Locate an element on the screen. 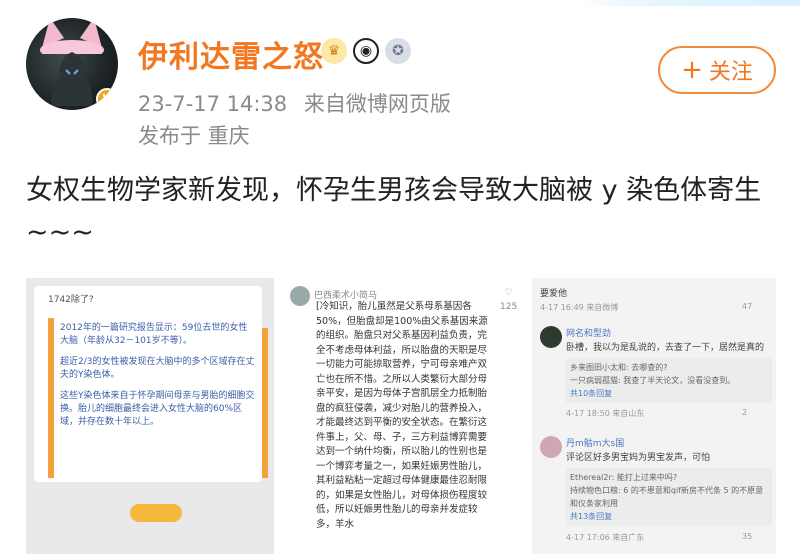  user-badges: ♛ ◉ ✪ is located at coordinates (366, 51).